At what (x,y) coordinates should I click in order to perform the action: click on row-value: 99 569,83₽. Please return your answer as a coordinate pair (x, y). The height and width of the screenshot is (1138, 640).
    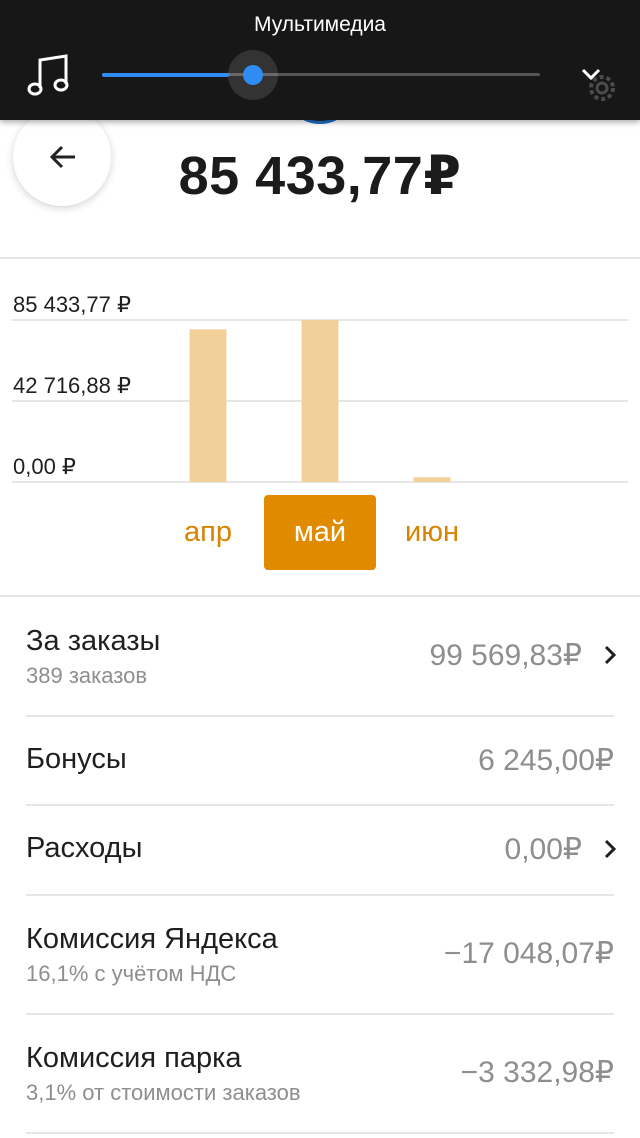
    Looking at the image, I should click on (505, 655).